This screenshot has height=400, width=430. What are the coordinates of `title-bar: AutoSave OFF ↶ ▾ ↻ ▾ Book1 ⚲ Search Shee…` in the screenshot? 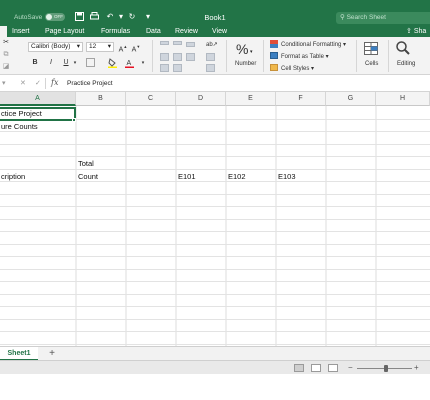 It's located at (215, 12).